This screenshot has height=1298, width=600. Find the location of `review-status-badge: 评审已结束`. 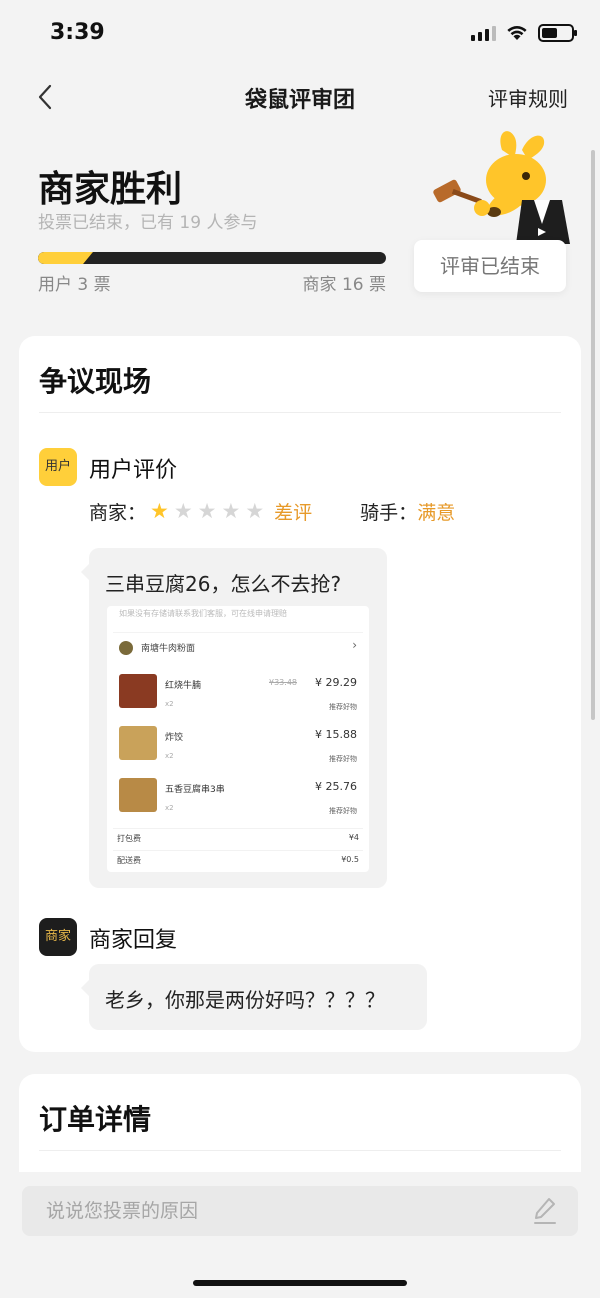

review-status-badge: 评审已结束 is located at coordinates (490, 266).